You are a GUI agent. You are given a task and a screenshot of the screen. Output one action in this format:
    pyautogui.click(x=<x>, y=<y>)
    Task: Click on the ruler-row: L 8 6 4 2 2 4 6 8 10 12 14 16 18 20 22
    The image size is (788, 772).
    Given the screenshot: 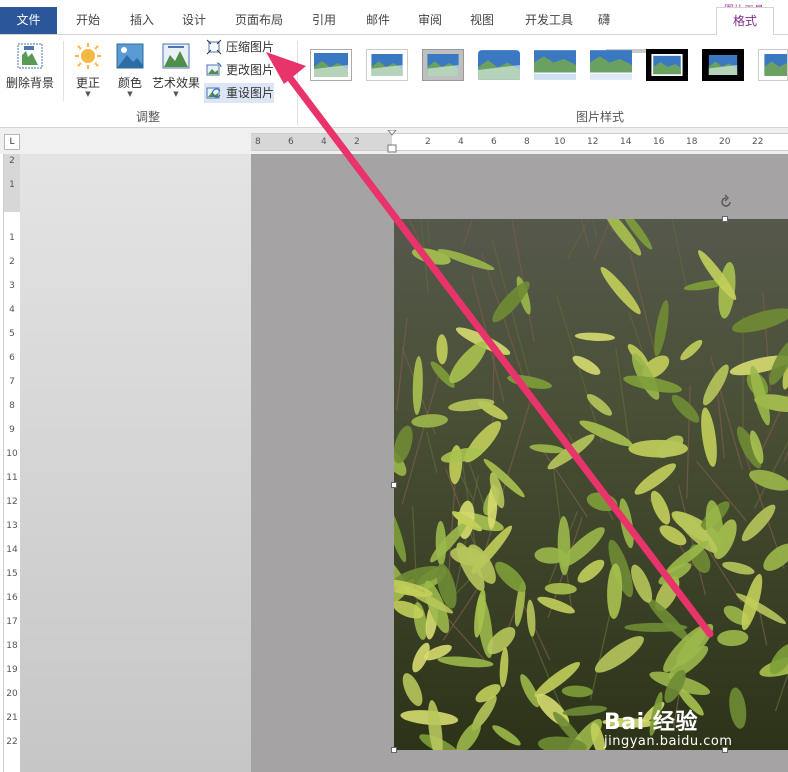 What is the action you would take?
    pyautogui.click(x=394, y=141)
    